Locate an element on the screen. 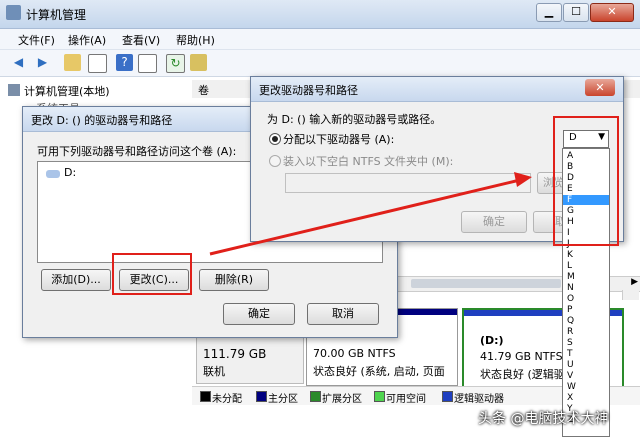 The image size is (640, 437). arrow-head is located at coordinates (523, 179).